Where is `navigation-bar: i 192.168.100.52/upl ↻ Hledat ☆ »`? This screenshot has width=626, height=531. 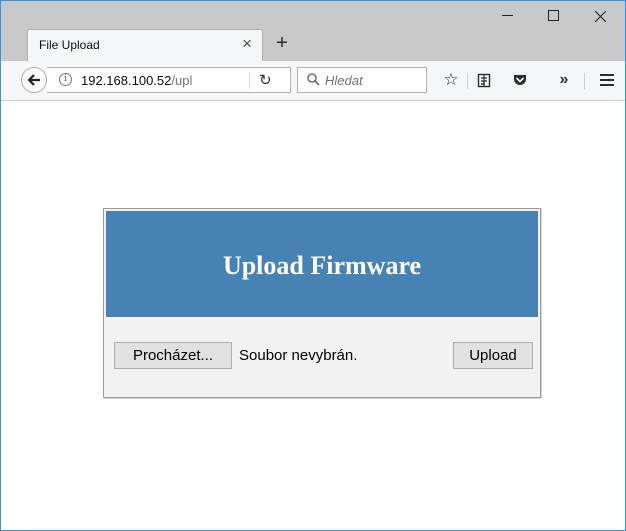
navigation-bar: i 192.168.100.52/upl ↻ Hledat ☆ » is located at coordinates (313, 81).